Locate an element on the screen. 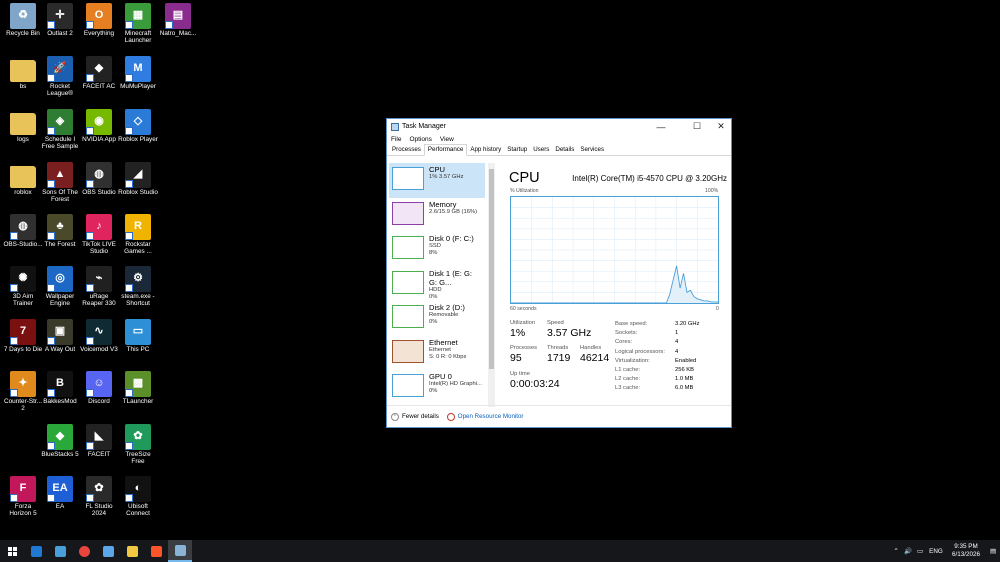 Image resolution: width=1000 pixels, height=562 pixels. outlook-icon is located at coordinates (36, 551).